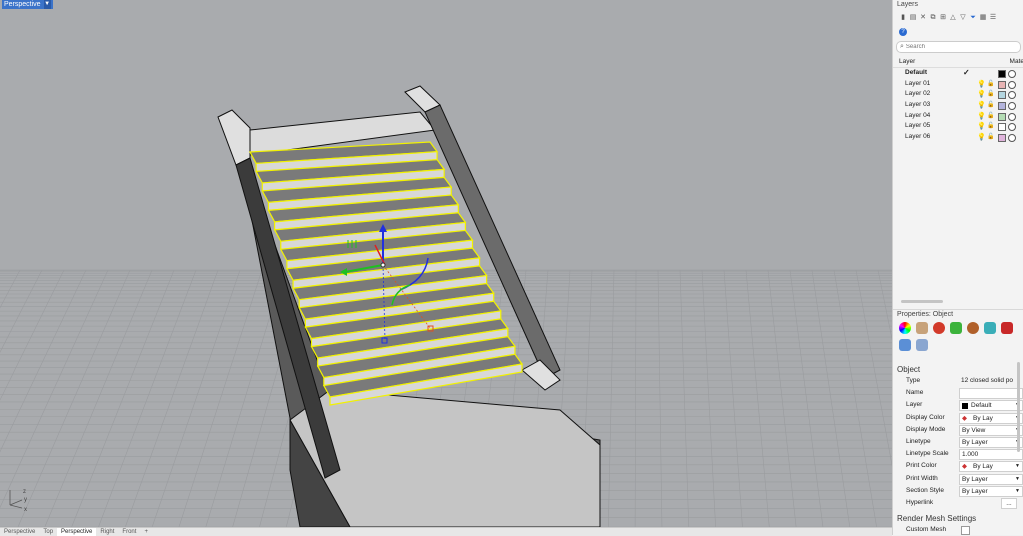 The image size is (1023, 536). What do you see at coordinates (983, 418) in the screenshot?
I see `display-color-text: By Lay` at bounding box center [983, 418].